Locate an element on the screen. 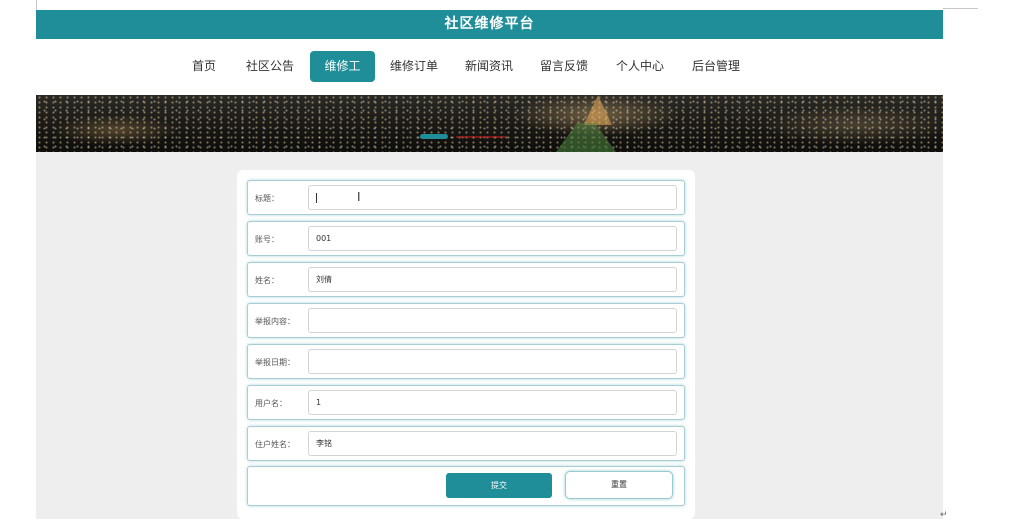 This screenshot has height=523, width=1015. nav-item-news: 新闻资讯 is located at coordinates (489, 66).